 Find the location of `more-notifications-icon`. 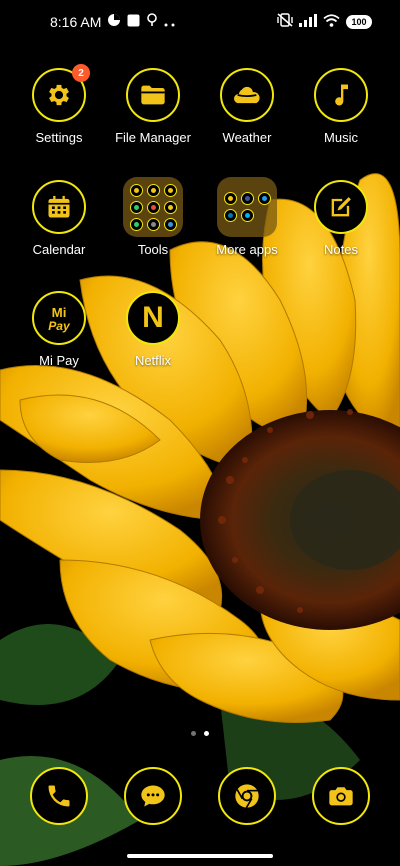

more-notifications-icon is located at coordinates (170, 22).